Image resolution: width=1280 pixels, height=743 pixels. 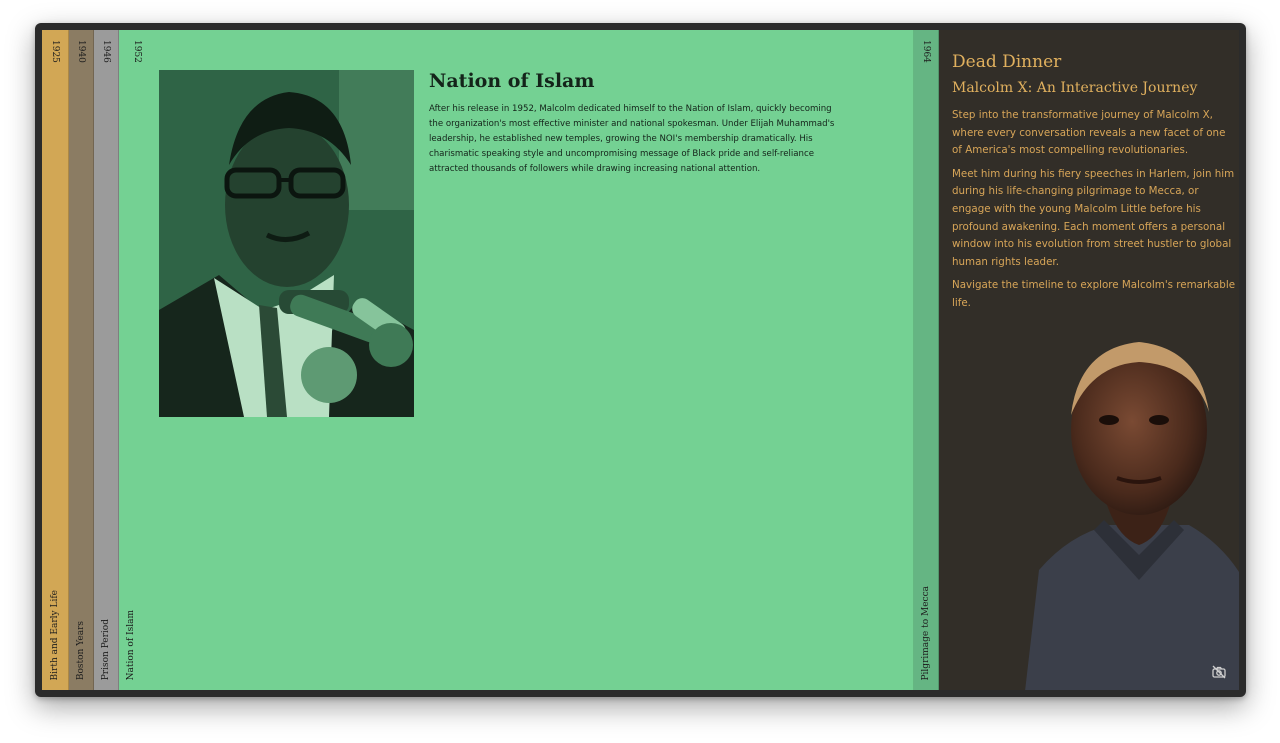 I want to click on timeline-strip-boston: 1940 Boston Years, so click(x=81, y=360).